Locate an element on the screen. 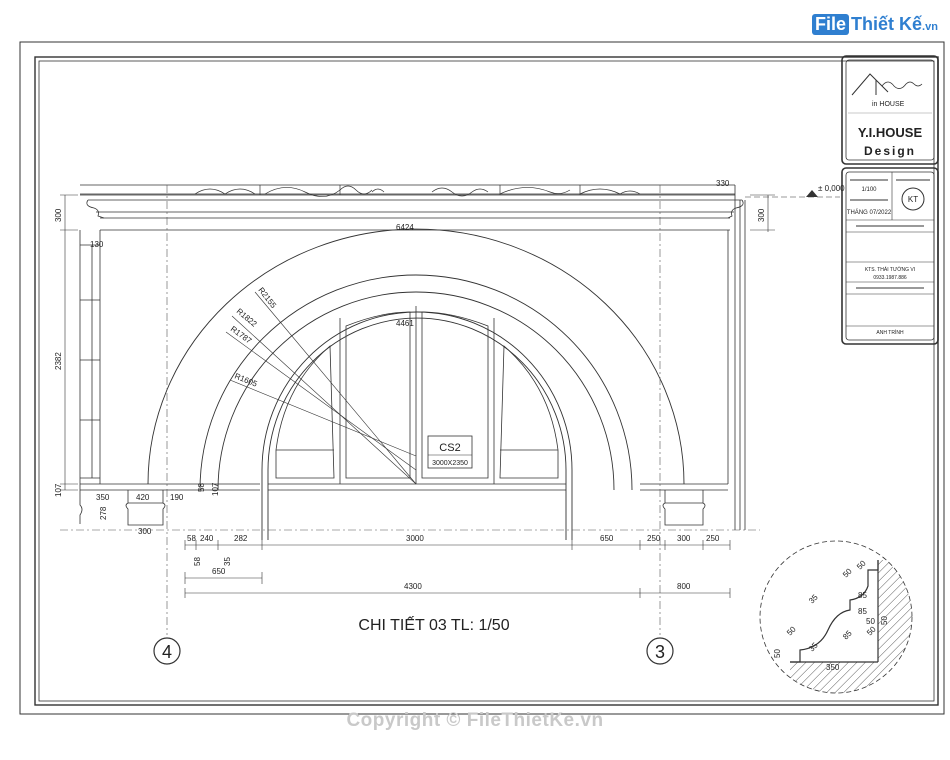 The width and height of the screenshot is (950, 760). dim-cornice-right: 300 is located at coordinates (761, 215).